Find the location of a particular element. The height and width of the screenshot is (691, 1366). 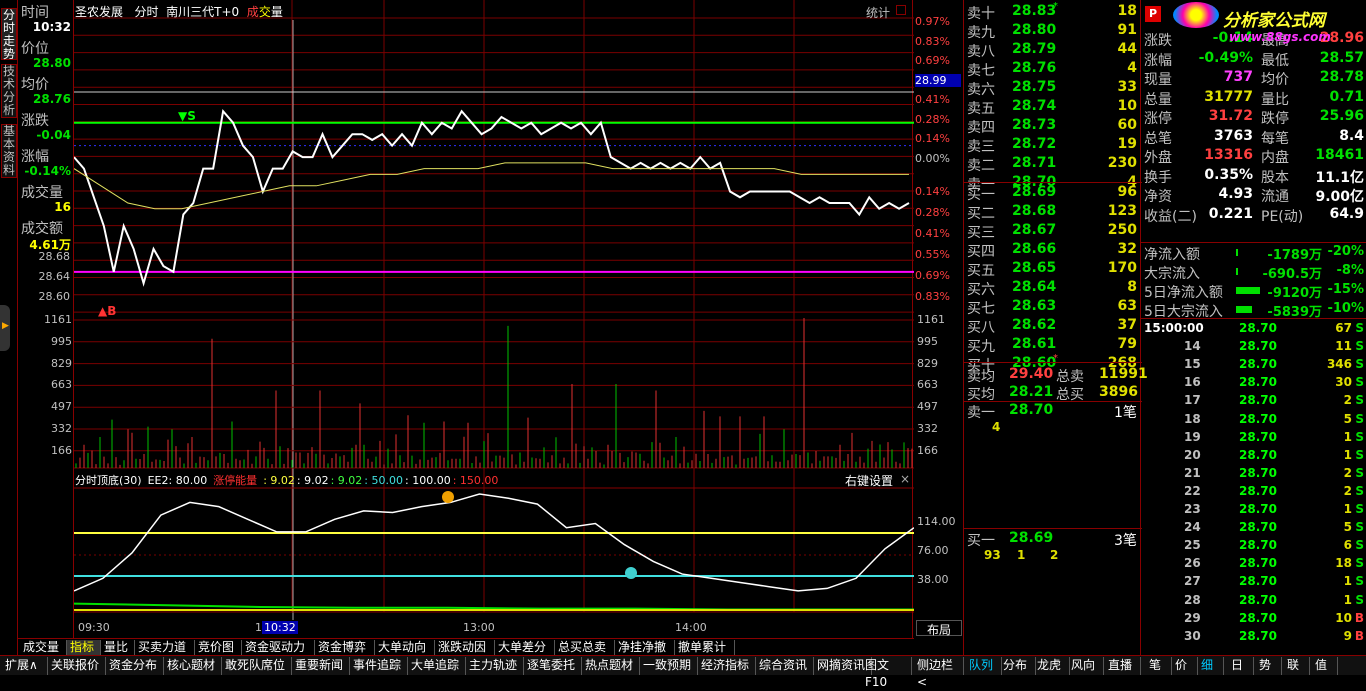

quote-value-2: 28.57 is located at coordinates (1341, 57).